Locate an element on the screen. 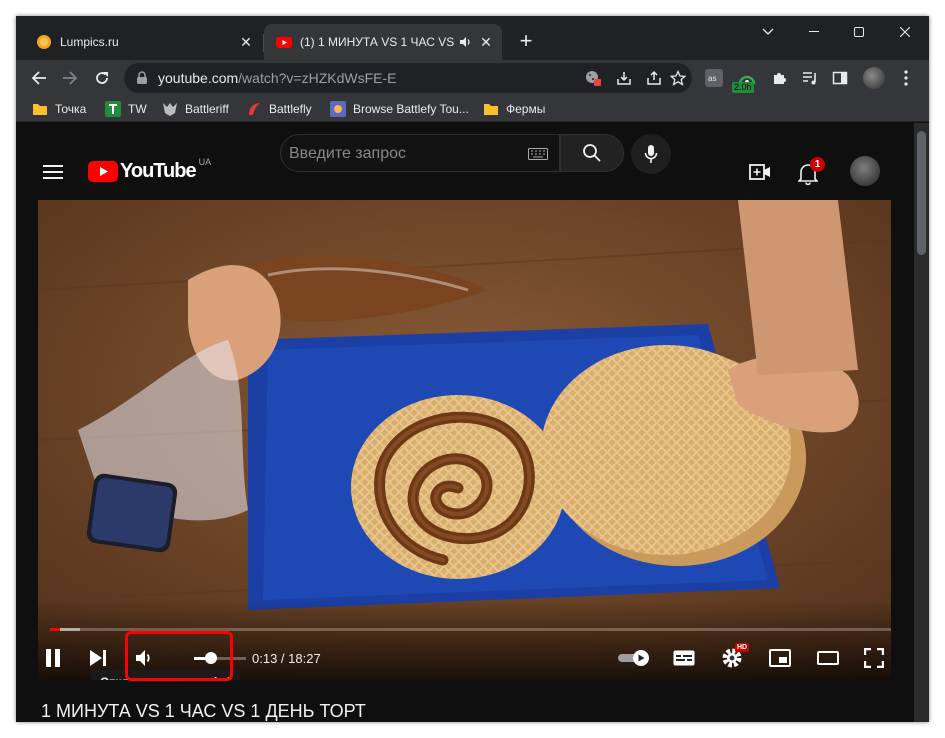  svg-text: as is located at coordinates (712, 78).